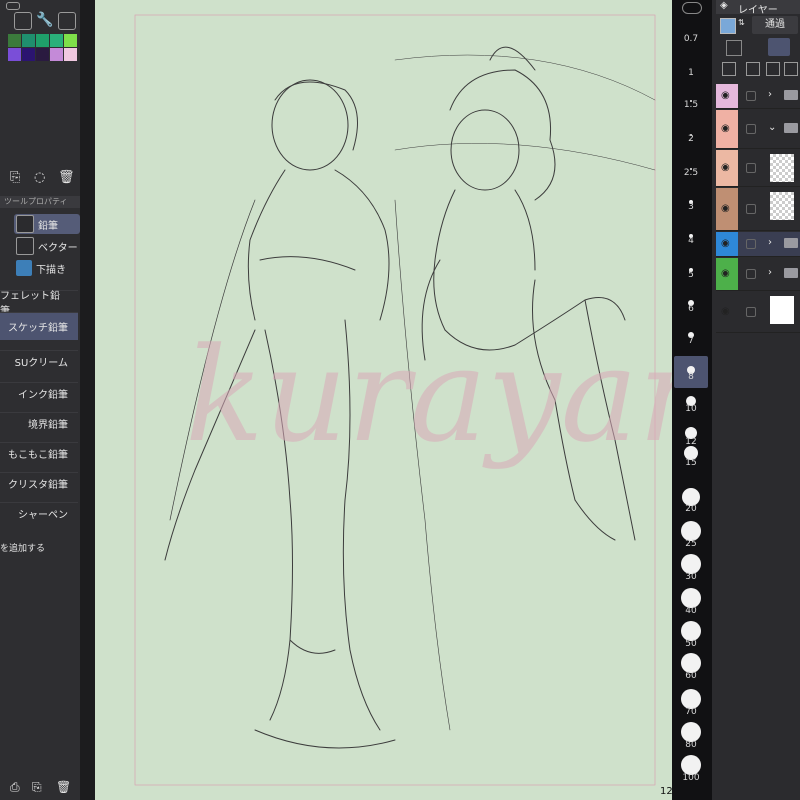 The image size is (800, 800). What do you see at coordinates (44, 20) in the screenshot?
I see `wrench-icon: 🔧` at bounding box center [44, 20].